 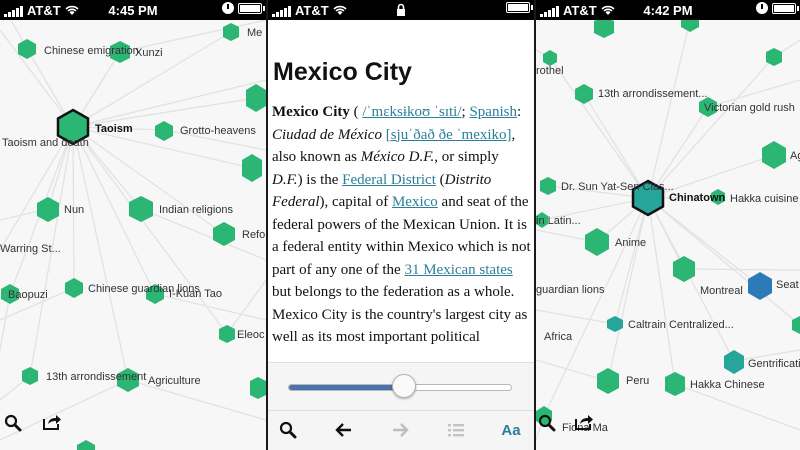 What do you see at coordinates (411, 112) in the screenshot?
I see `ipa-english-link: /ˈmɛksɨkoʊ ˈsɪti/` at bounding box center [411, 112].